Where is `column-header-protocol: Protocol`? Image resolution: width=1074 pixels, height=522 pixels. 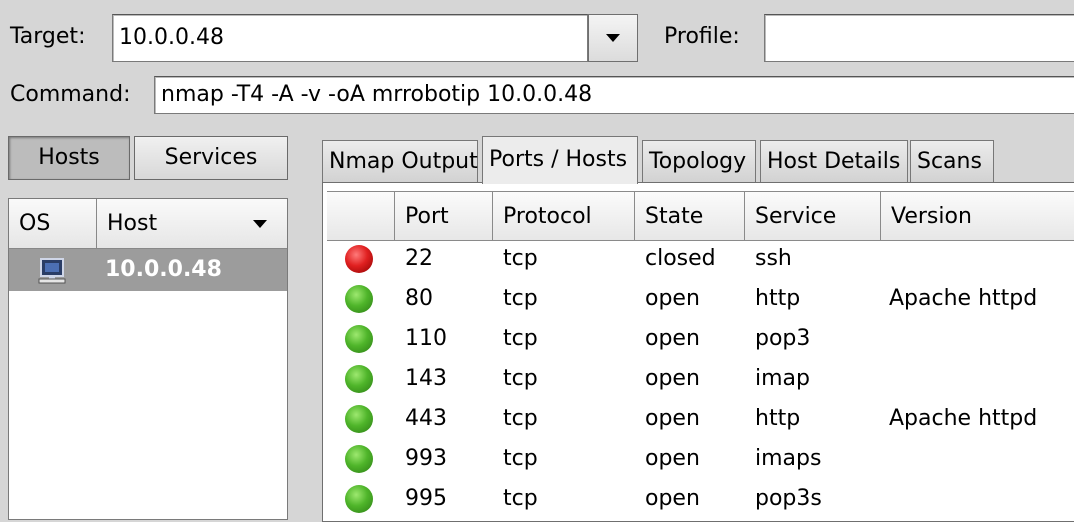 column-header-protocol: Protocol is located at coordinates (564, 216).